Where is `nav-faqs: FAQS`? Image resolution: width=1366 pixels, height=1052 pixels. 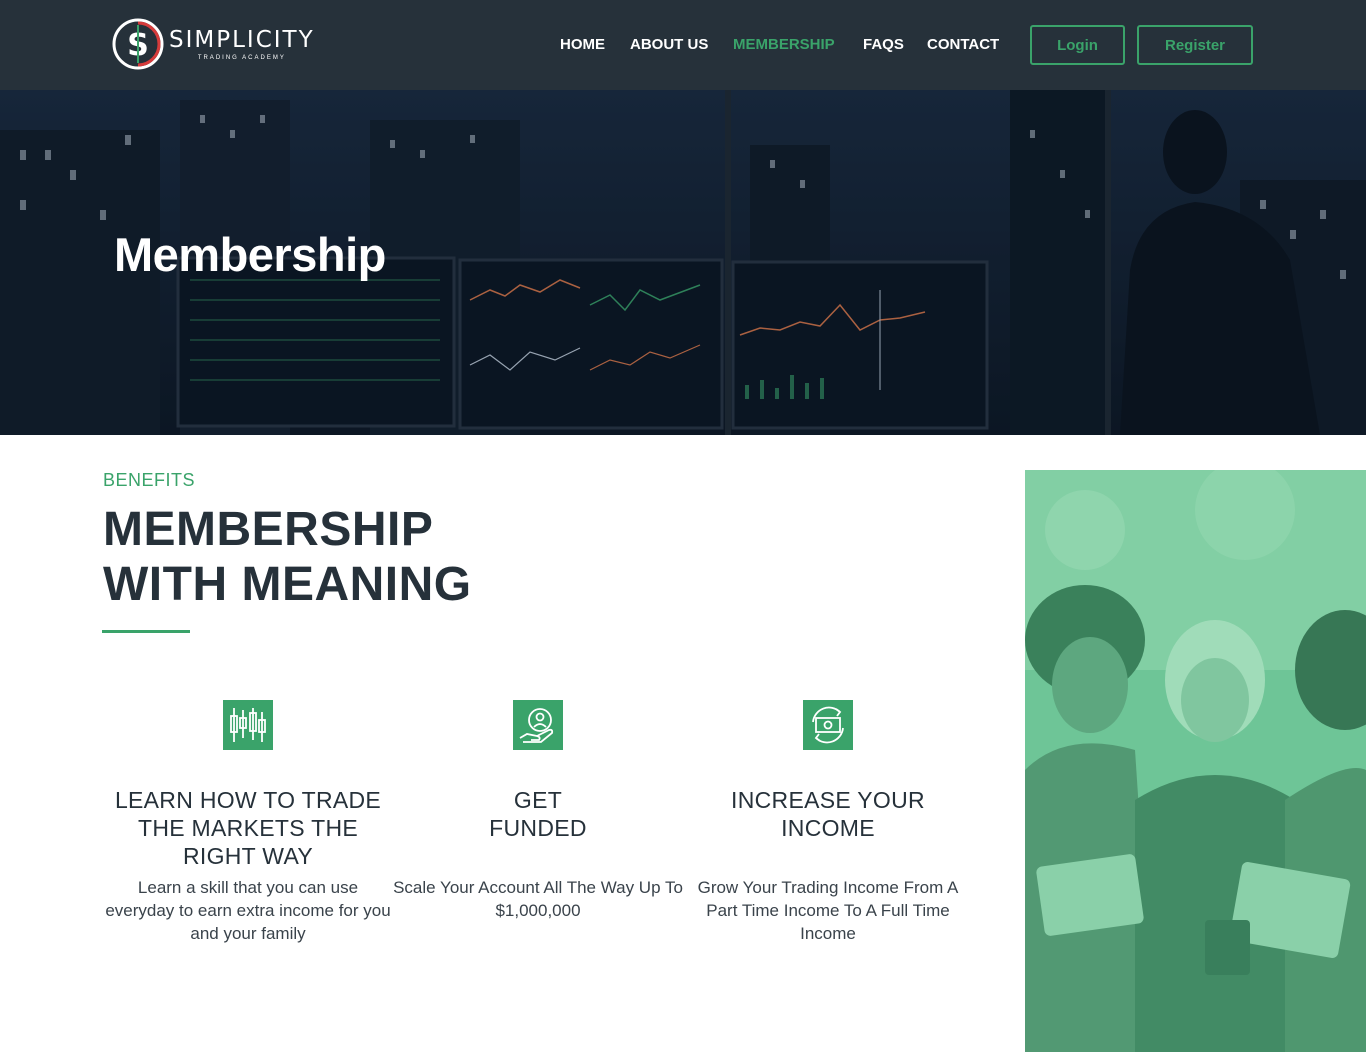 nav-faqs: FAQS is located at coordinates (883, 44).